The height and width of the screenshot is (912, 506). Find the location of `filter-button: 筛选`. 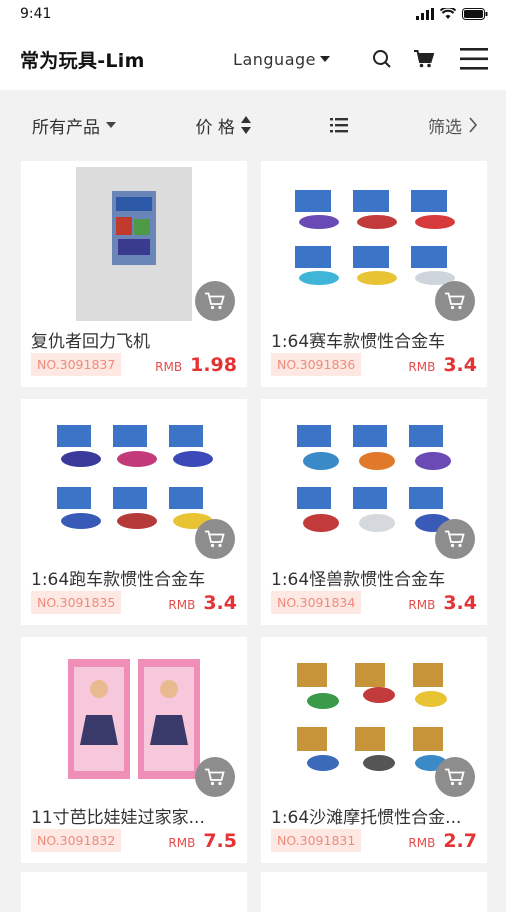

filter-button: 筛选 is located at coordinates (453, 125).